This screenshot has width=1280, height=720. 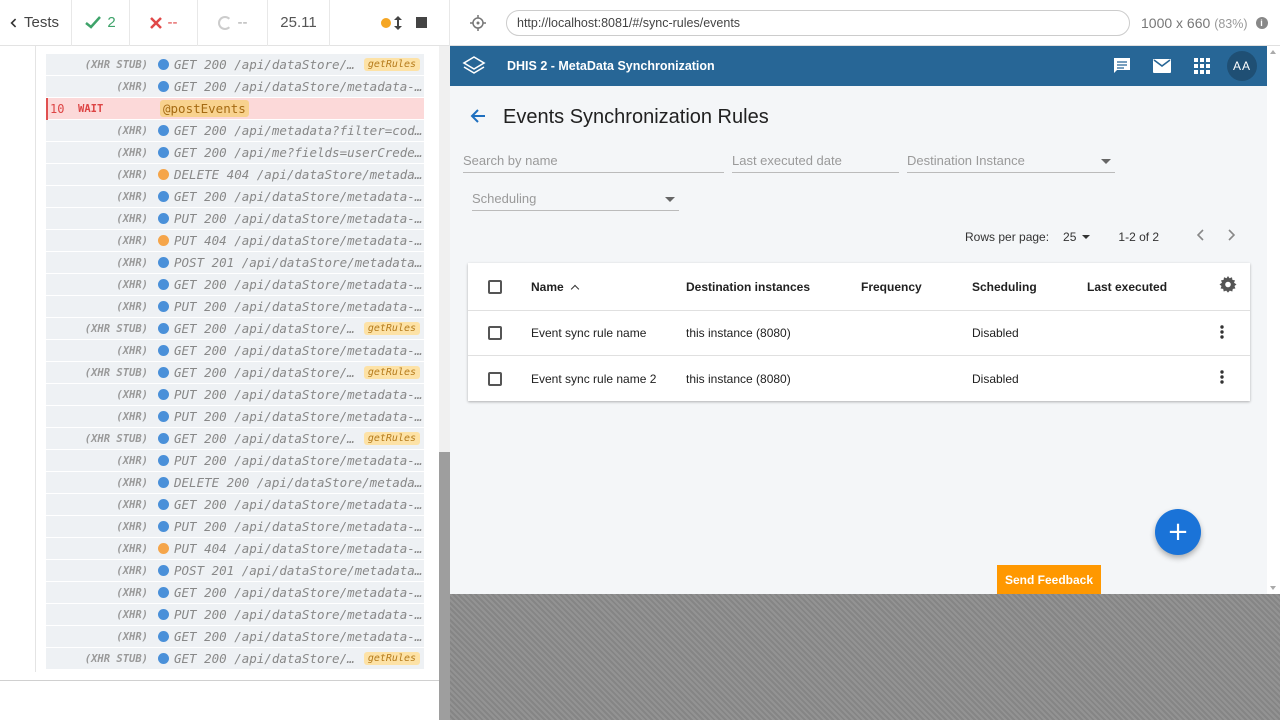 What do you see at coordinates (391, 328) in the screenshot?
I see `route-alias-badge: getRules` at bounding box center [391, 328].